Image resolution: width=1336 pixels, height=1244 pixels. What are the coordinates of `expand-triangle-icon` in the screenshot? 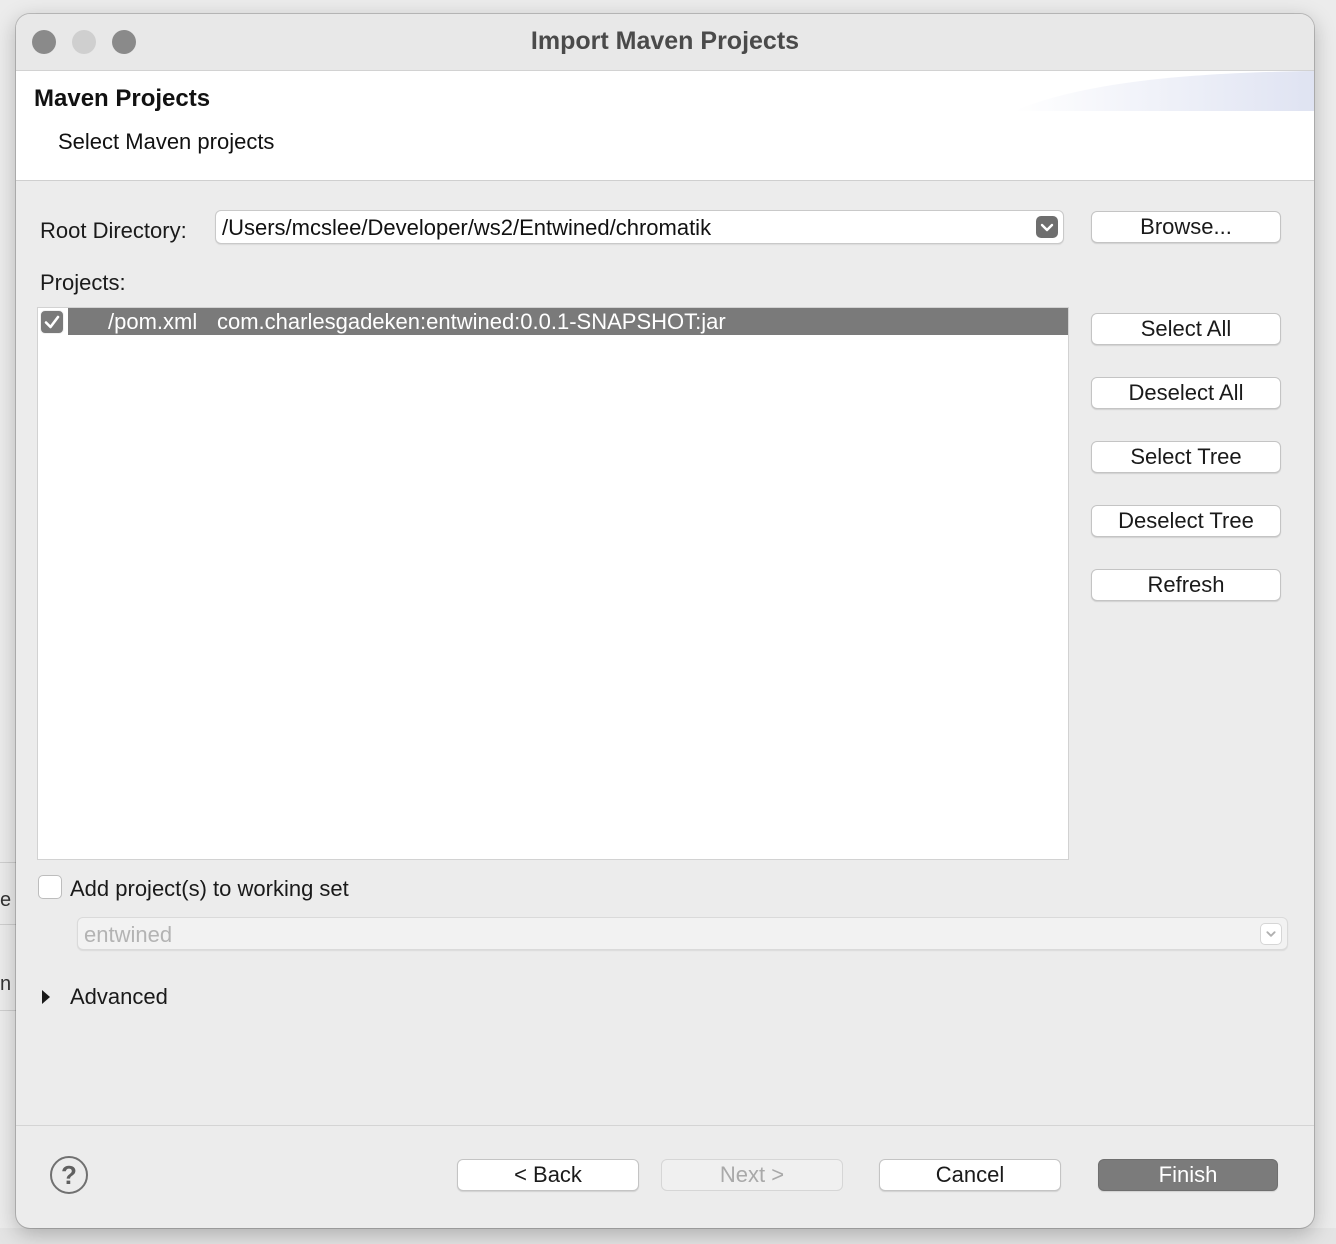 It's located at (46, 997).